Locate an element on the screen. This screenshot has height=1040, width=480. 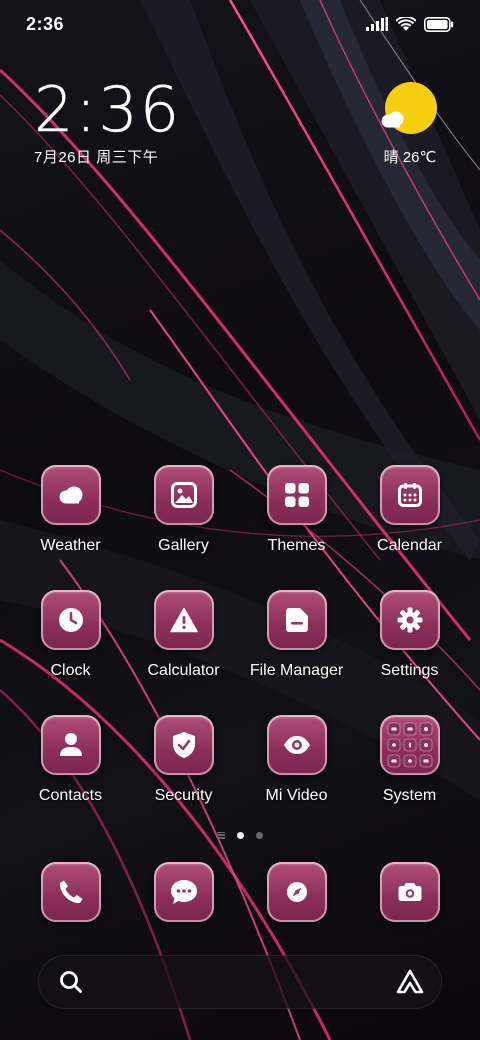
app-label: Calendar is located at coordinates (409, 545).